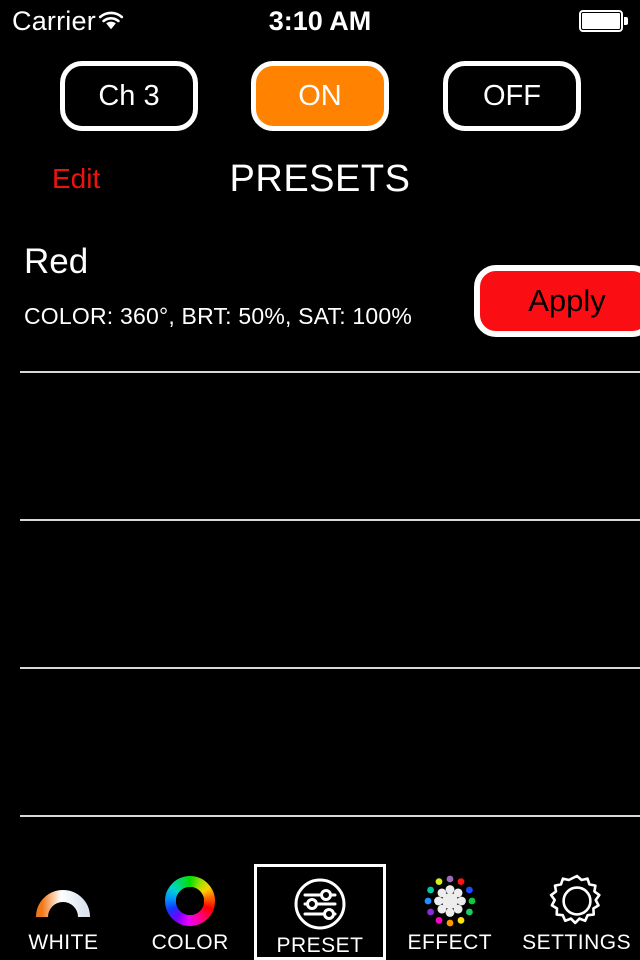 The height and width of the screenshot is (960, 640). I want to click on status-time: 3:10 AM, so click(320, 21).